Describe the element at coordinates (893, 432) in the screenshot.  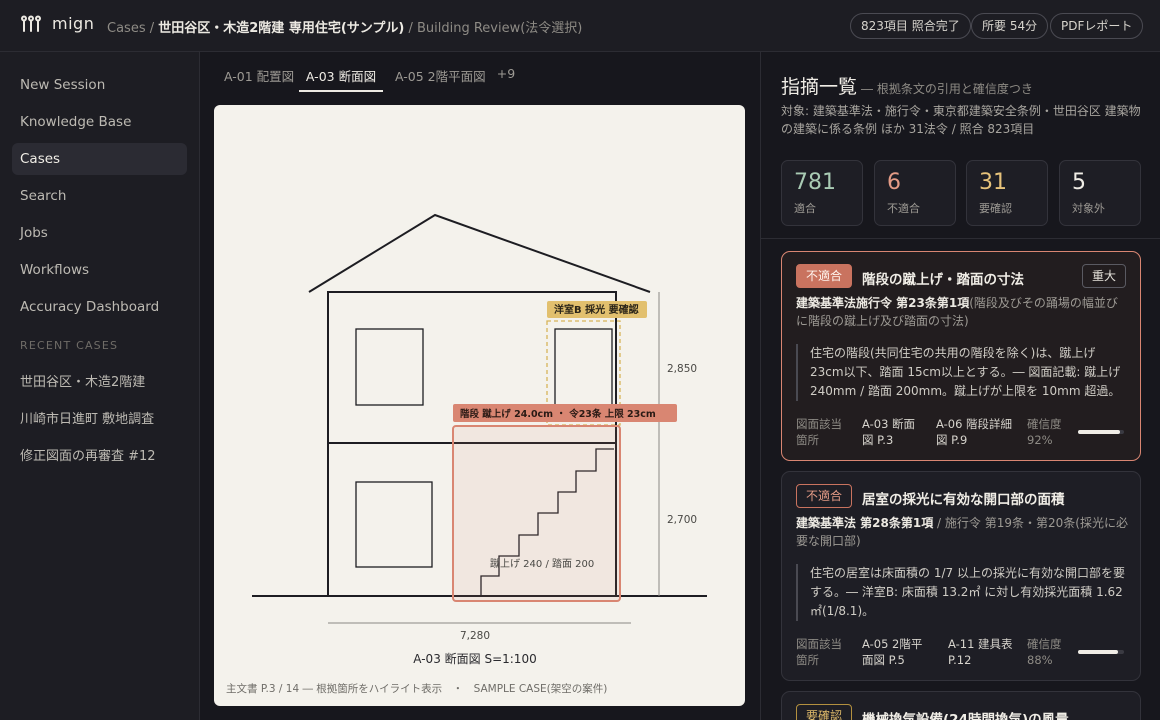
I see `ref-link: A-03 断面図 P.3` at that location.